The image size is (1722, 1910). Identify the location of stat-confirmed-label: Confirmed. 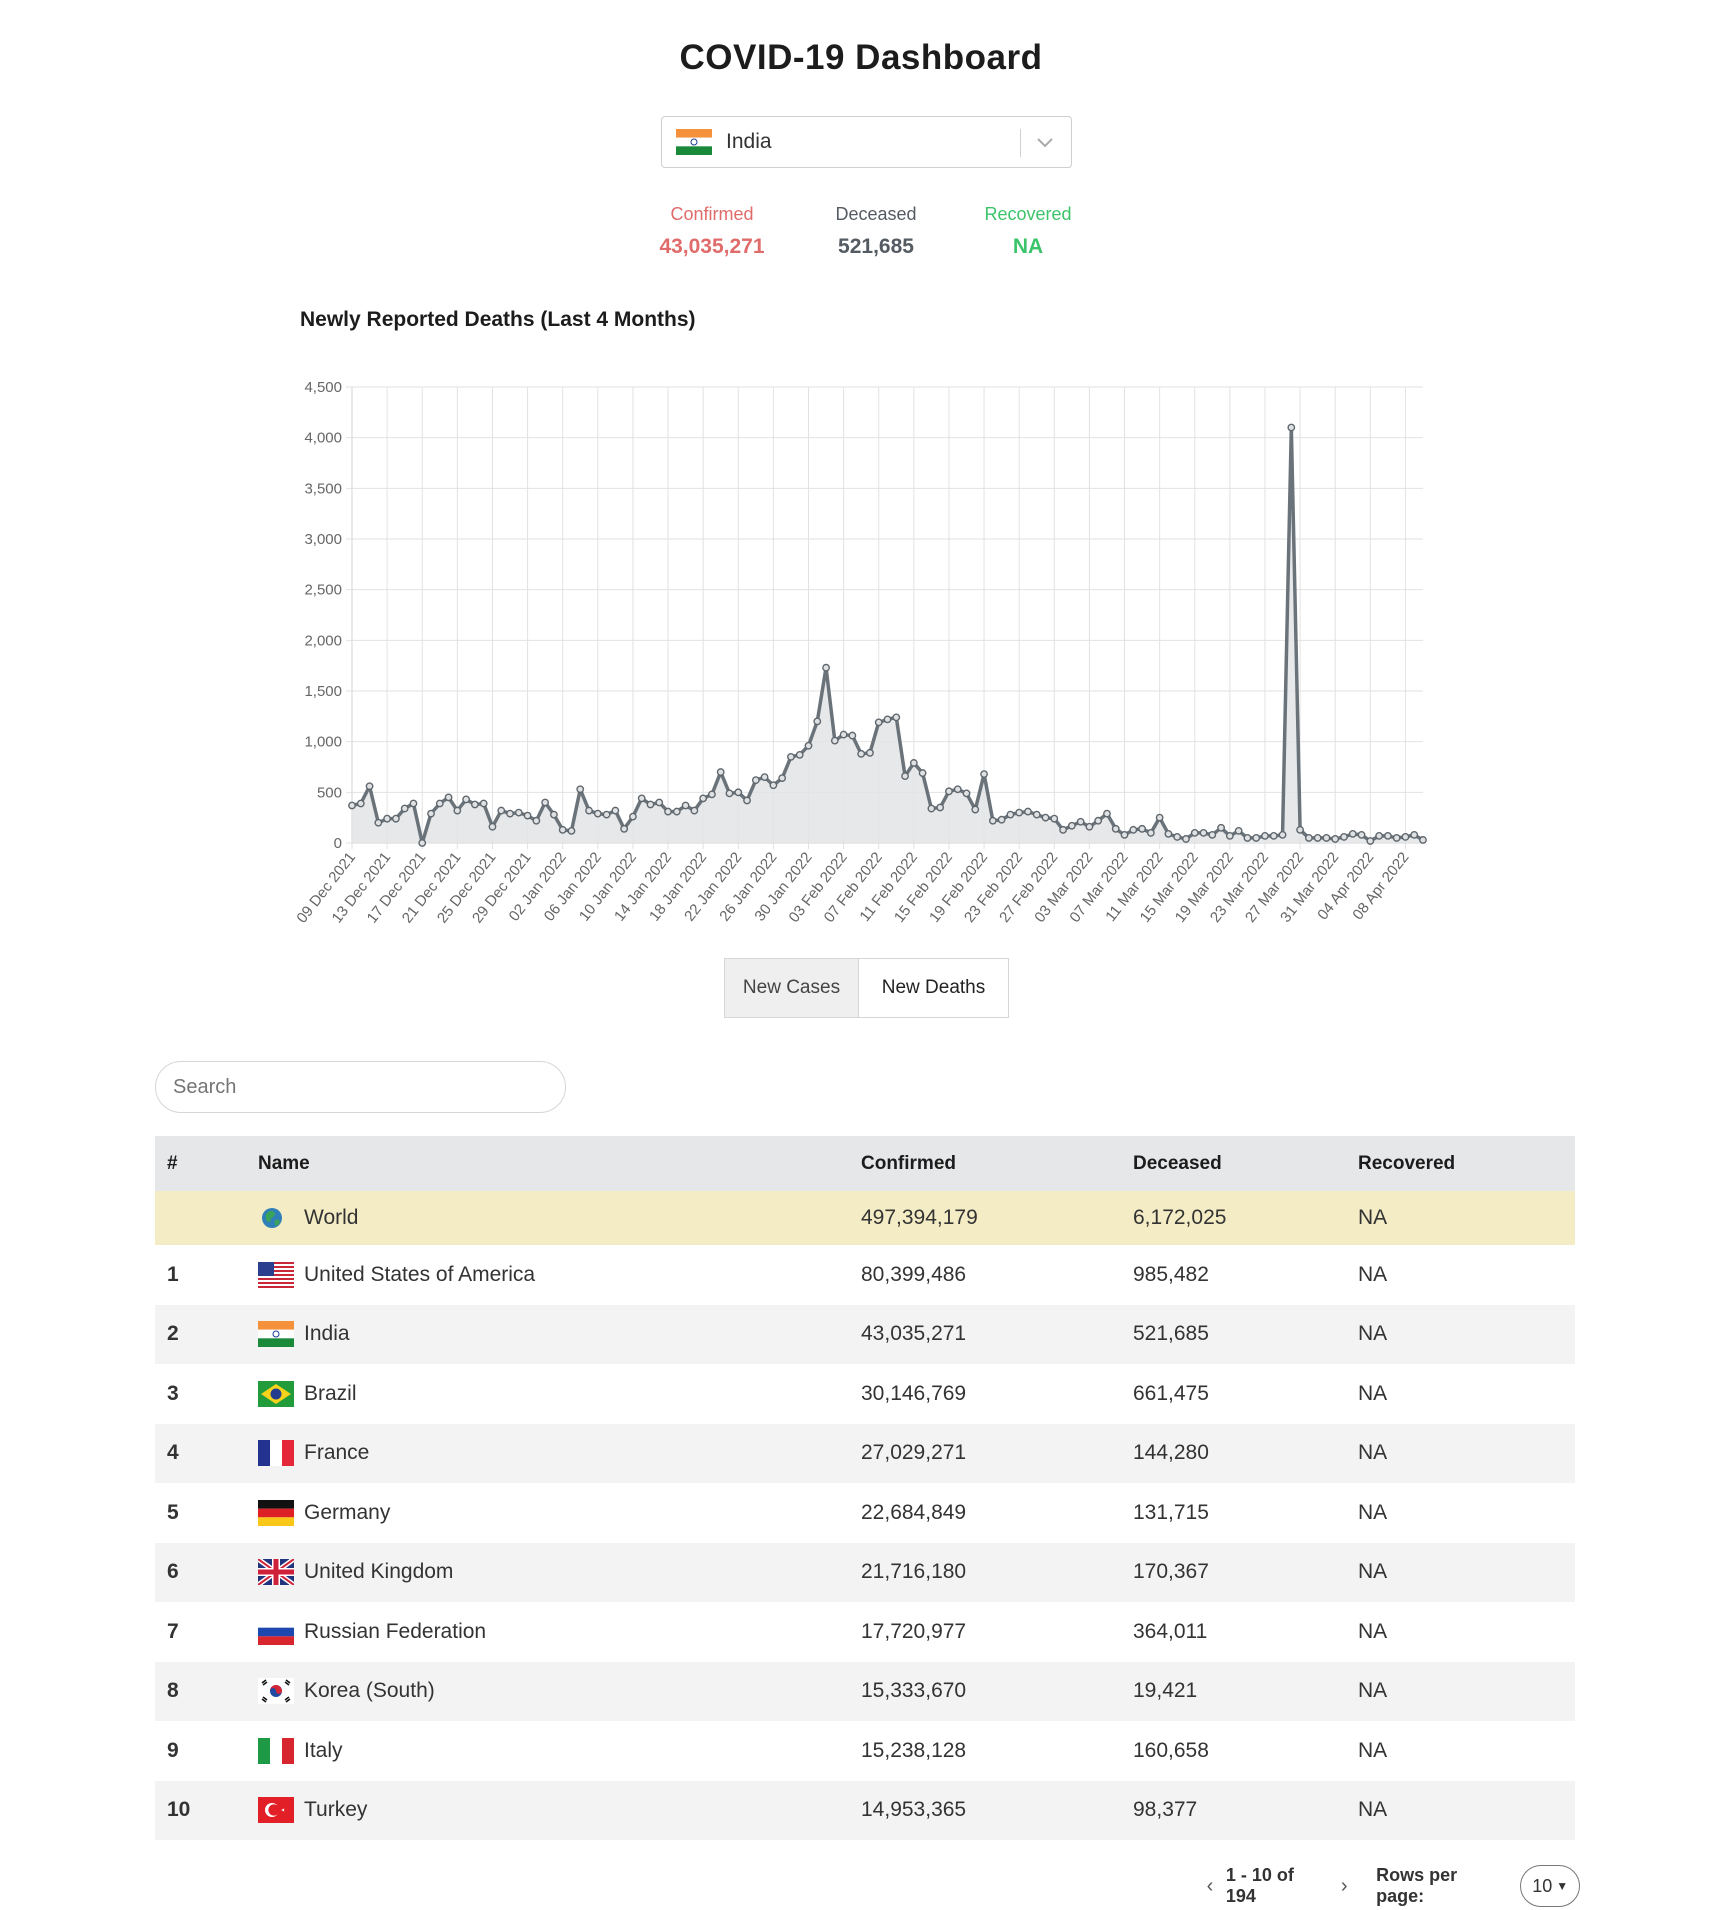
(712, 214).